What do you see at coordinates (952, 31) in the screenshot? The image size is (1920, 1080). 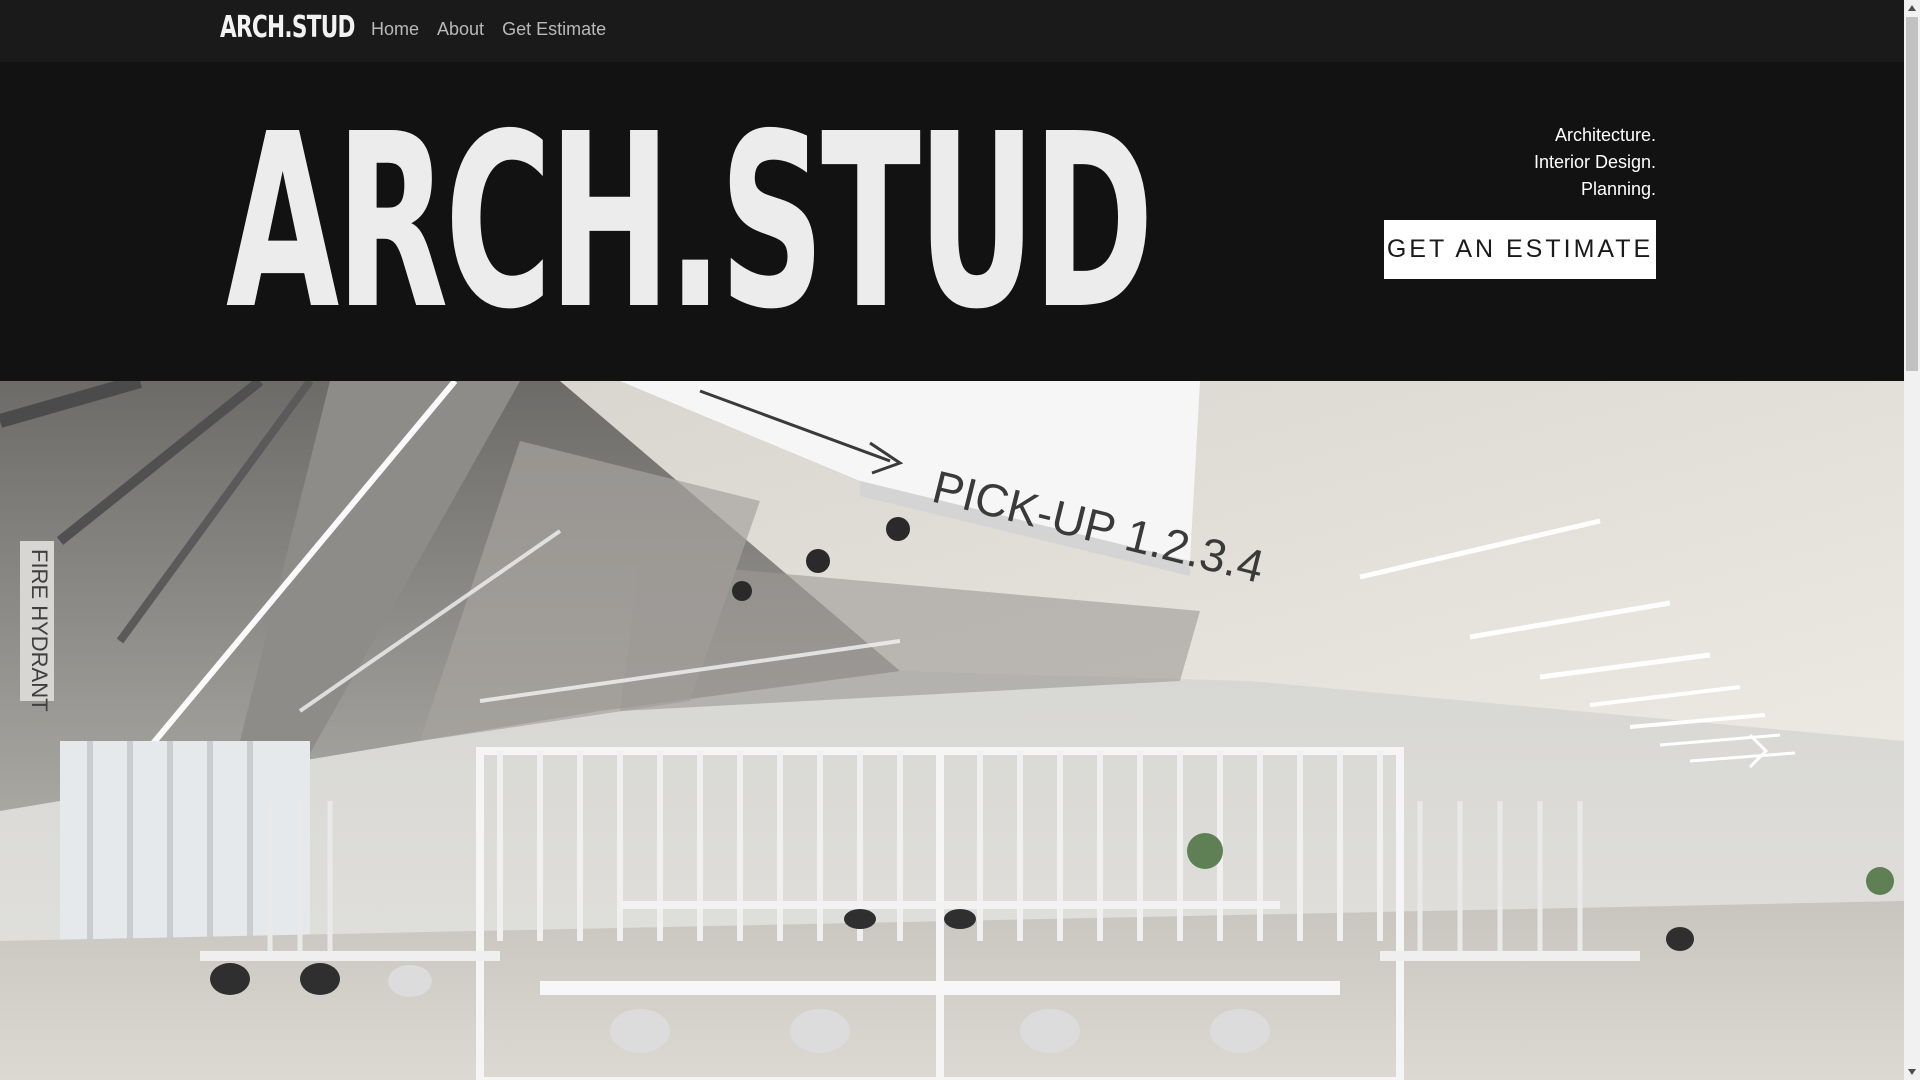 I see `navbar: ARCH.STUD Home About Get Estimate` at bounding box center [952, 31].